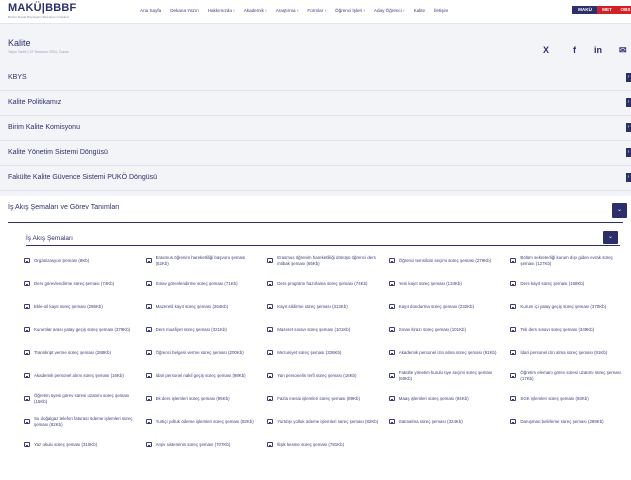  What do you see at coordinates (314, 329) in the screenshot?
I see `file-link-label: Mazeret sınavı süreç şeması (101Kb)` at bounding box center [314, 329].